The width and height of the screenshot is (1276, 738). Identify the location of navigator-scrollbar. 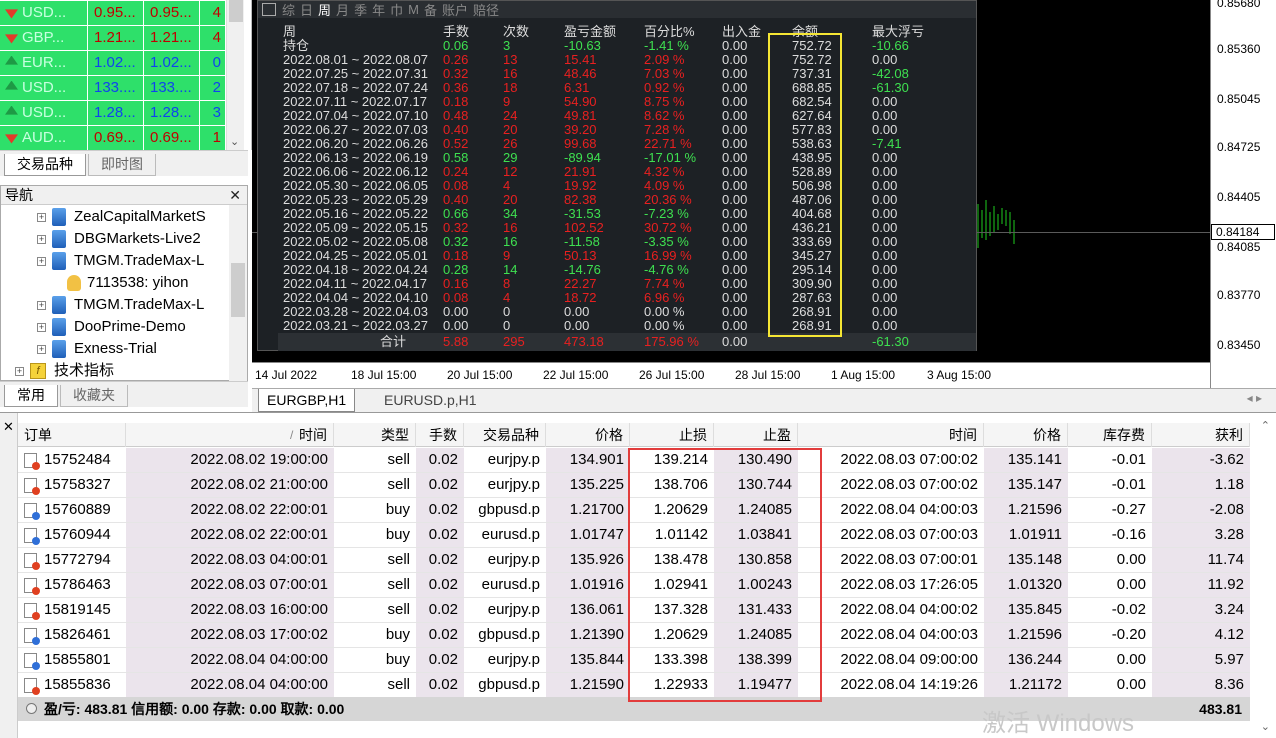
(238, 293).